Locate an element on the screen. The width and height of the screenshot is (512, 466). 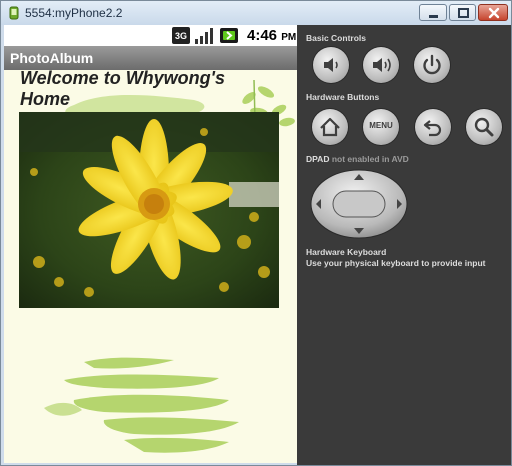
home-icon is located at coordinates (330, 127).